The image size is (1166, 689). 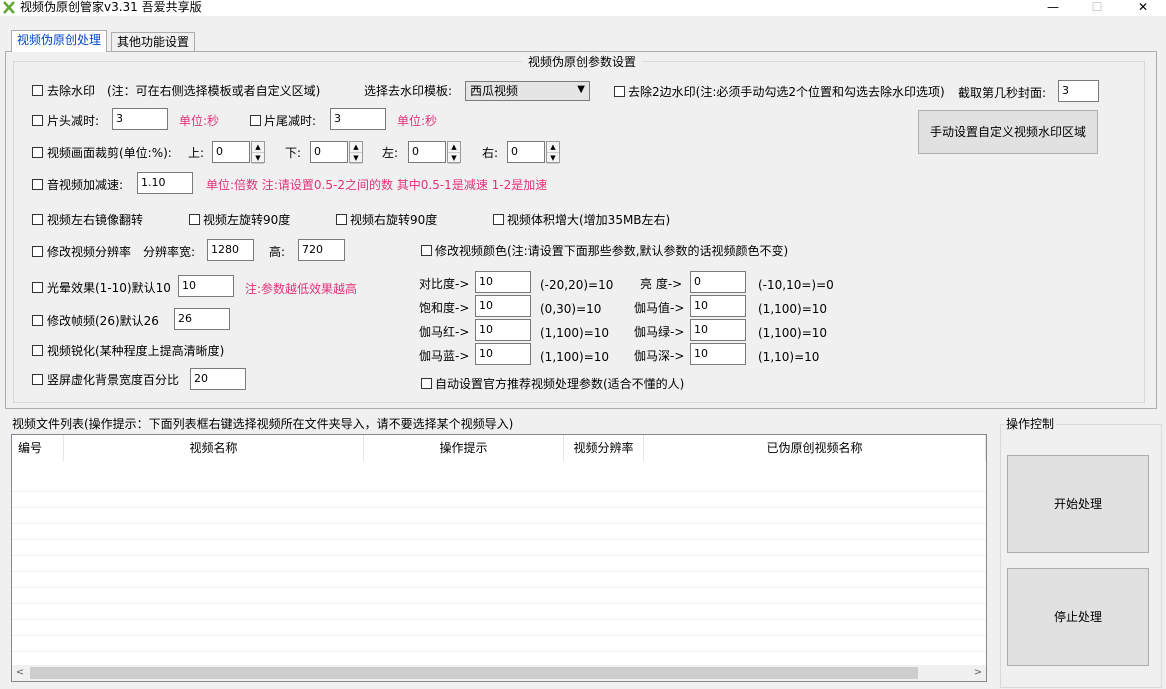 What do you see at coordinates (581, 89) in the screenshot?
I see `chevron-down-icon: ▼` at bounding box center [581, 89].